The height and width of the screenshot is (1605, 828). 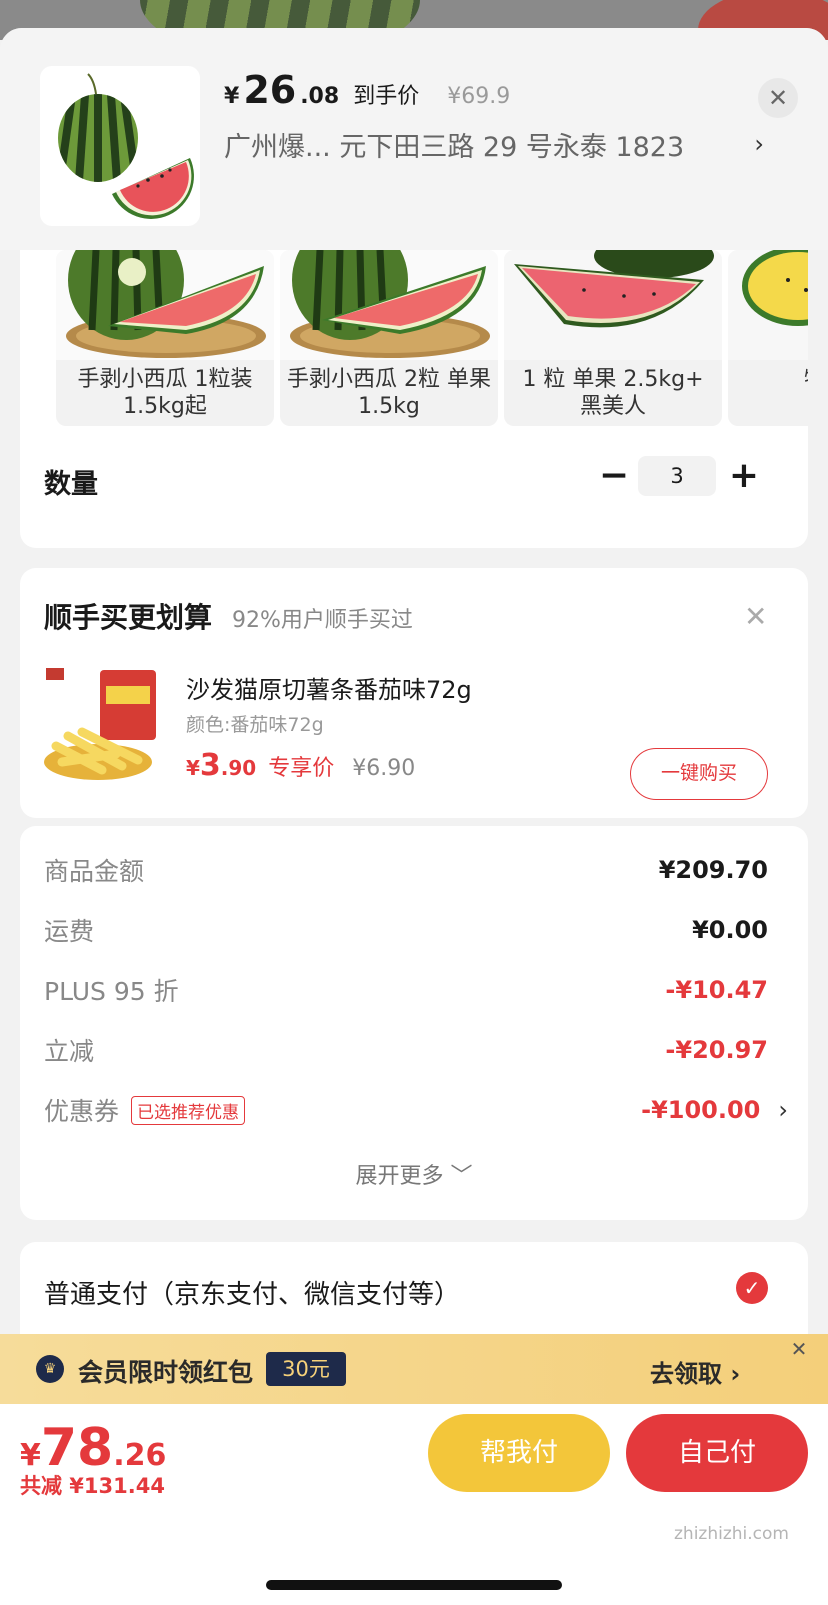 I want to click on upsell-price-integer: 3, so click(x=210, y=765).